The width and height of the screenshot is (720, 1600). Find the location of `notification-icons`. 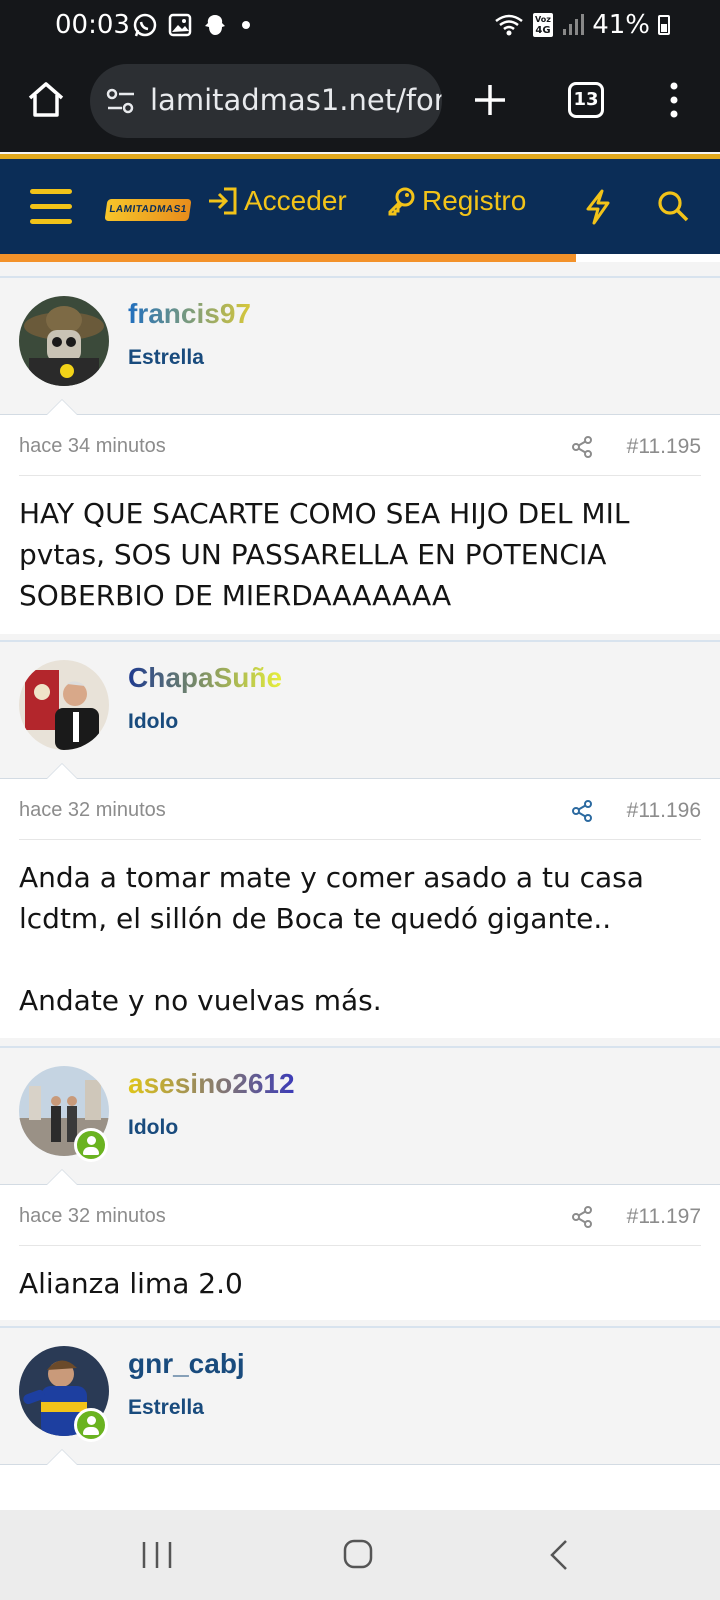

notification-icons is located at coordinates (191, 25).